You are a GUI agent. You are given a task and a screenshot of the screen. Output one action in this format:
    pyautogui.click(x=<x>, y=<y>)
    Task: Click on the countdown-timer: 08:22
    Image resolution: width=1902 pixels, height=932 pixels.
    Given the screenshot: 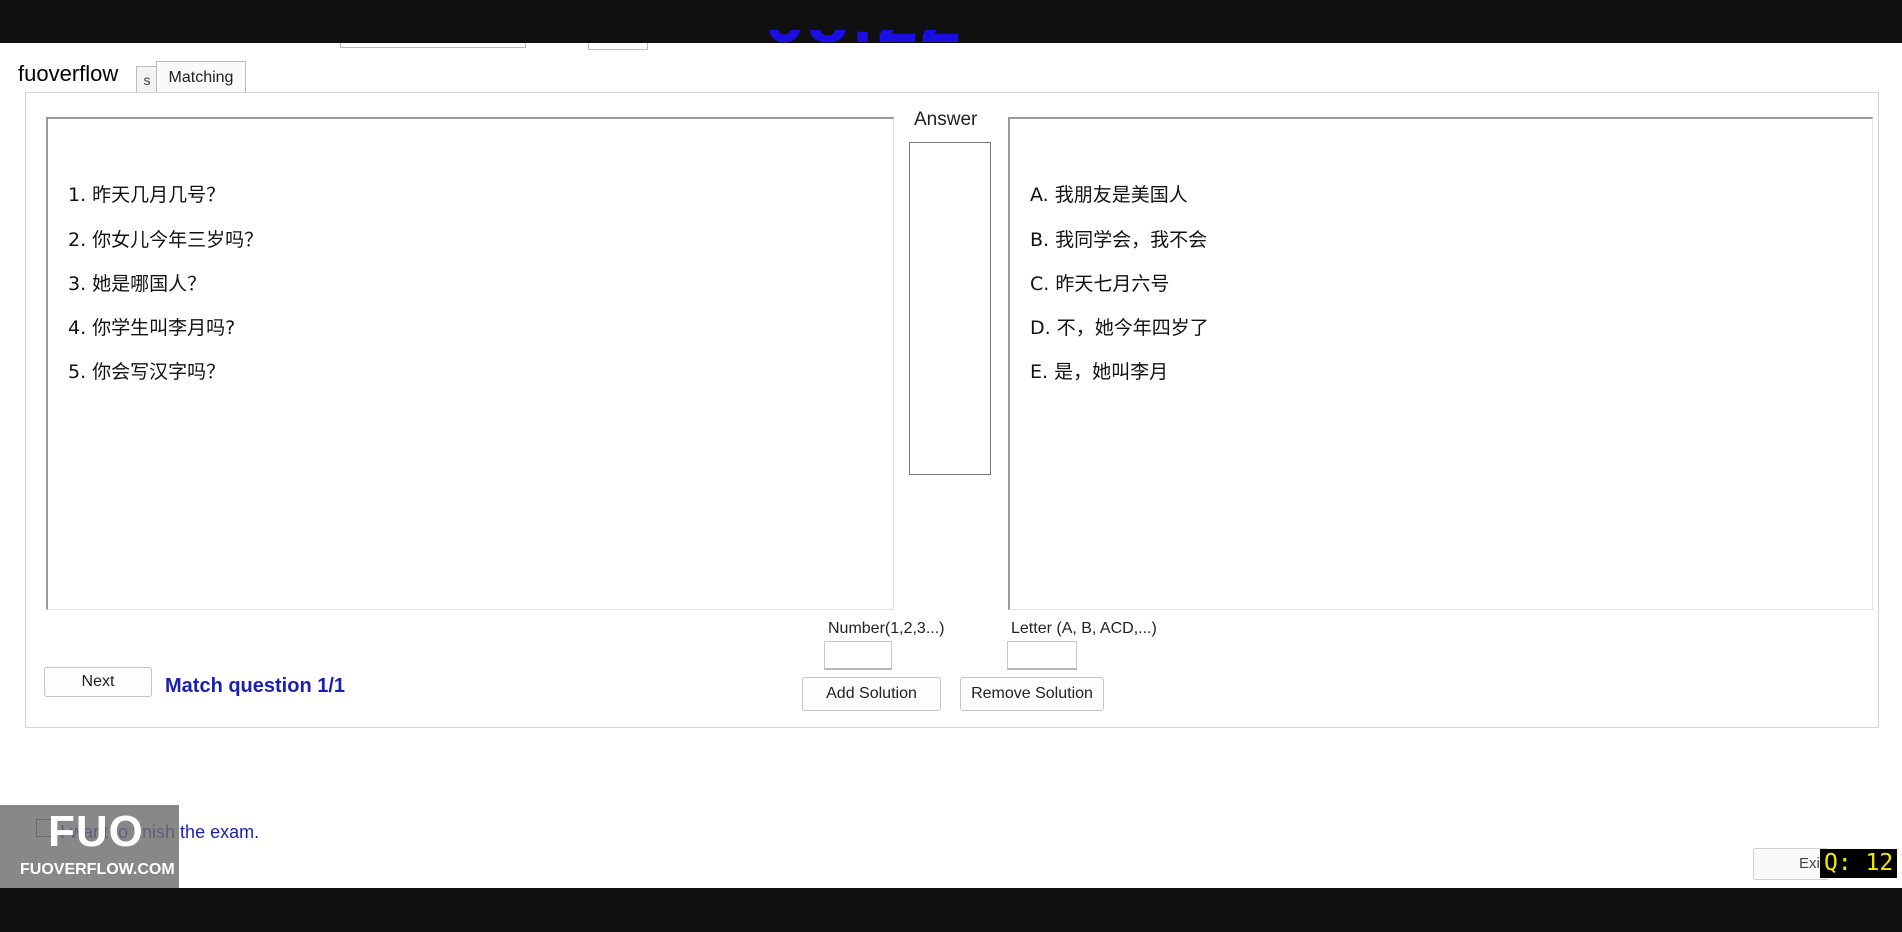 What is the action you would take?
    pyautogui.click(x=874, y=44)
    